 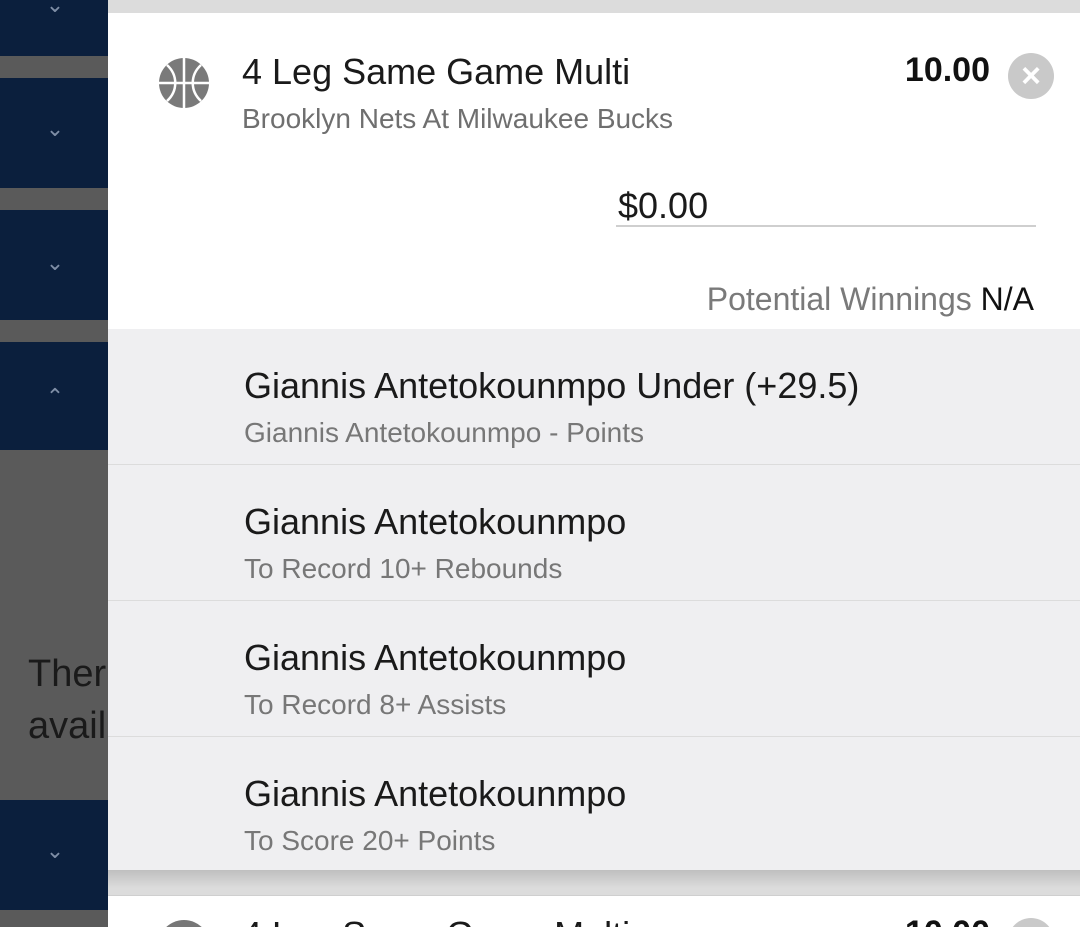 What do you see at coordinates (444, 432) in the screenshot?
I see `leg-market: Giannis Antetokounmpo - Points` at bounding box center [444, 432].